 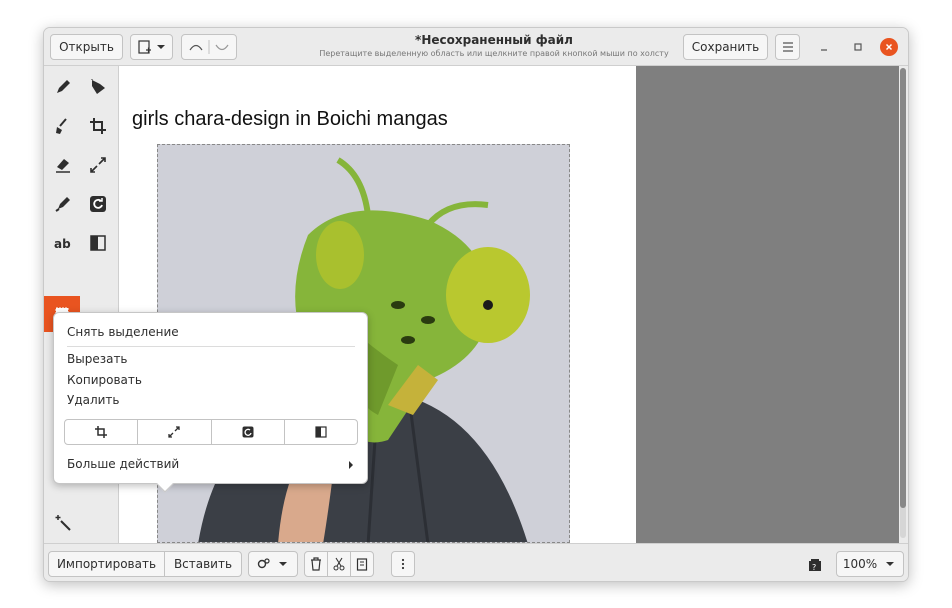 I want to click on import-button: Импортировать, so click(x=106, y=564).